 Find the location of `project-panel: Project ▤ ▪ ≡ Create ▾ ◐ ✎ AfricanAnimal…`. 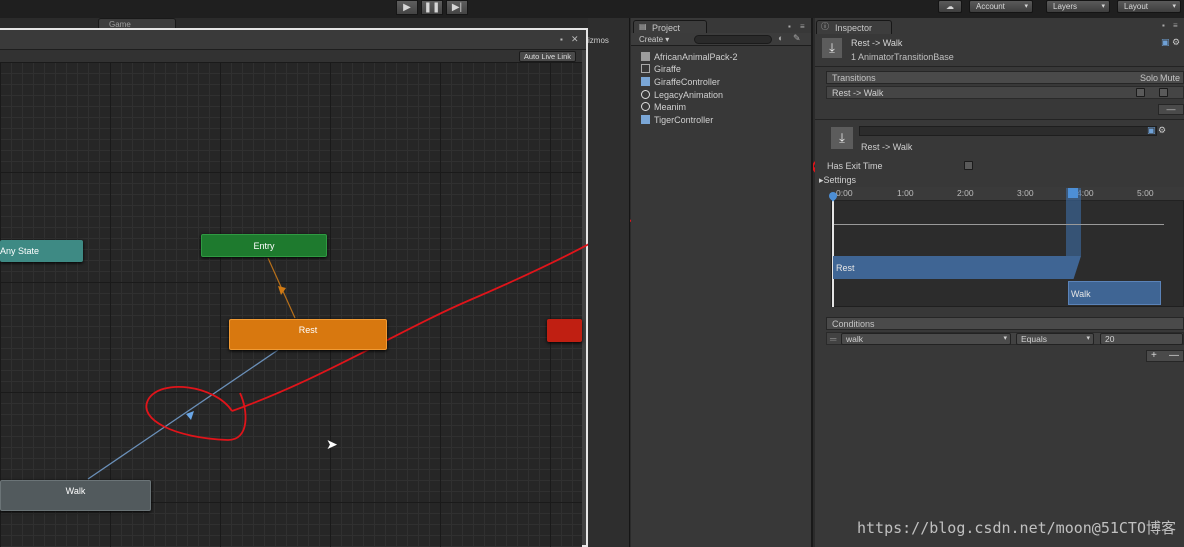

project-panel: Project ▤ ▪ ≡ Create ▾ ◐ ✎ AfricanAnimal… is located at coordinates (722, 282).